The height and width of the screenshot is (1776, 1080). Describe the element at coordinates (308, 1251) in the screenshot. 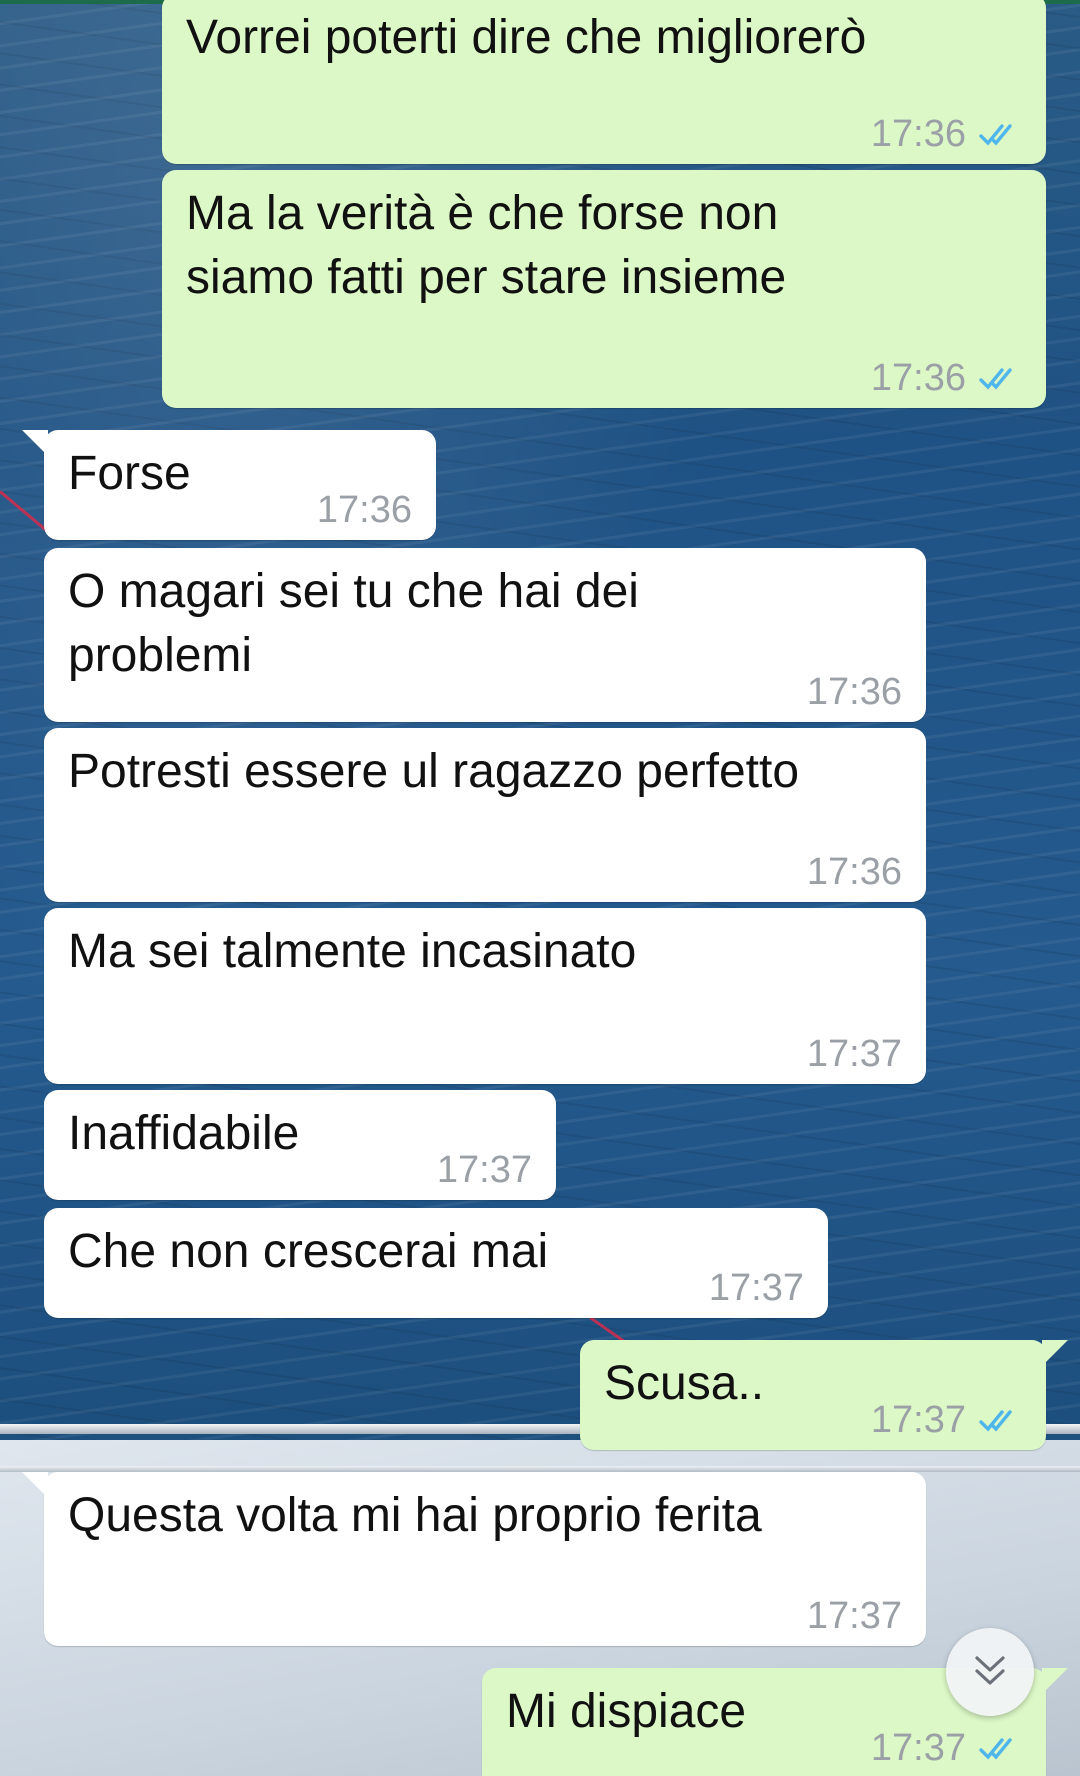

I see `message-text: Che non crescerai mai` at that location.